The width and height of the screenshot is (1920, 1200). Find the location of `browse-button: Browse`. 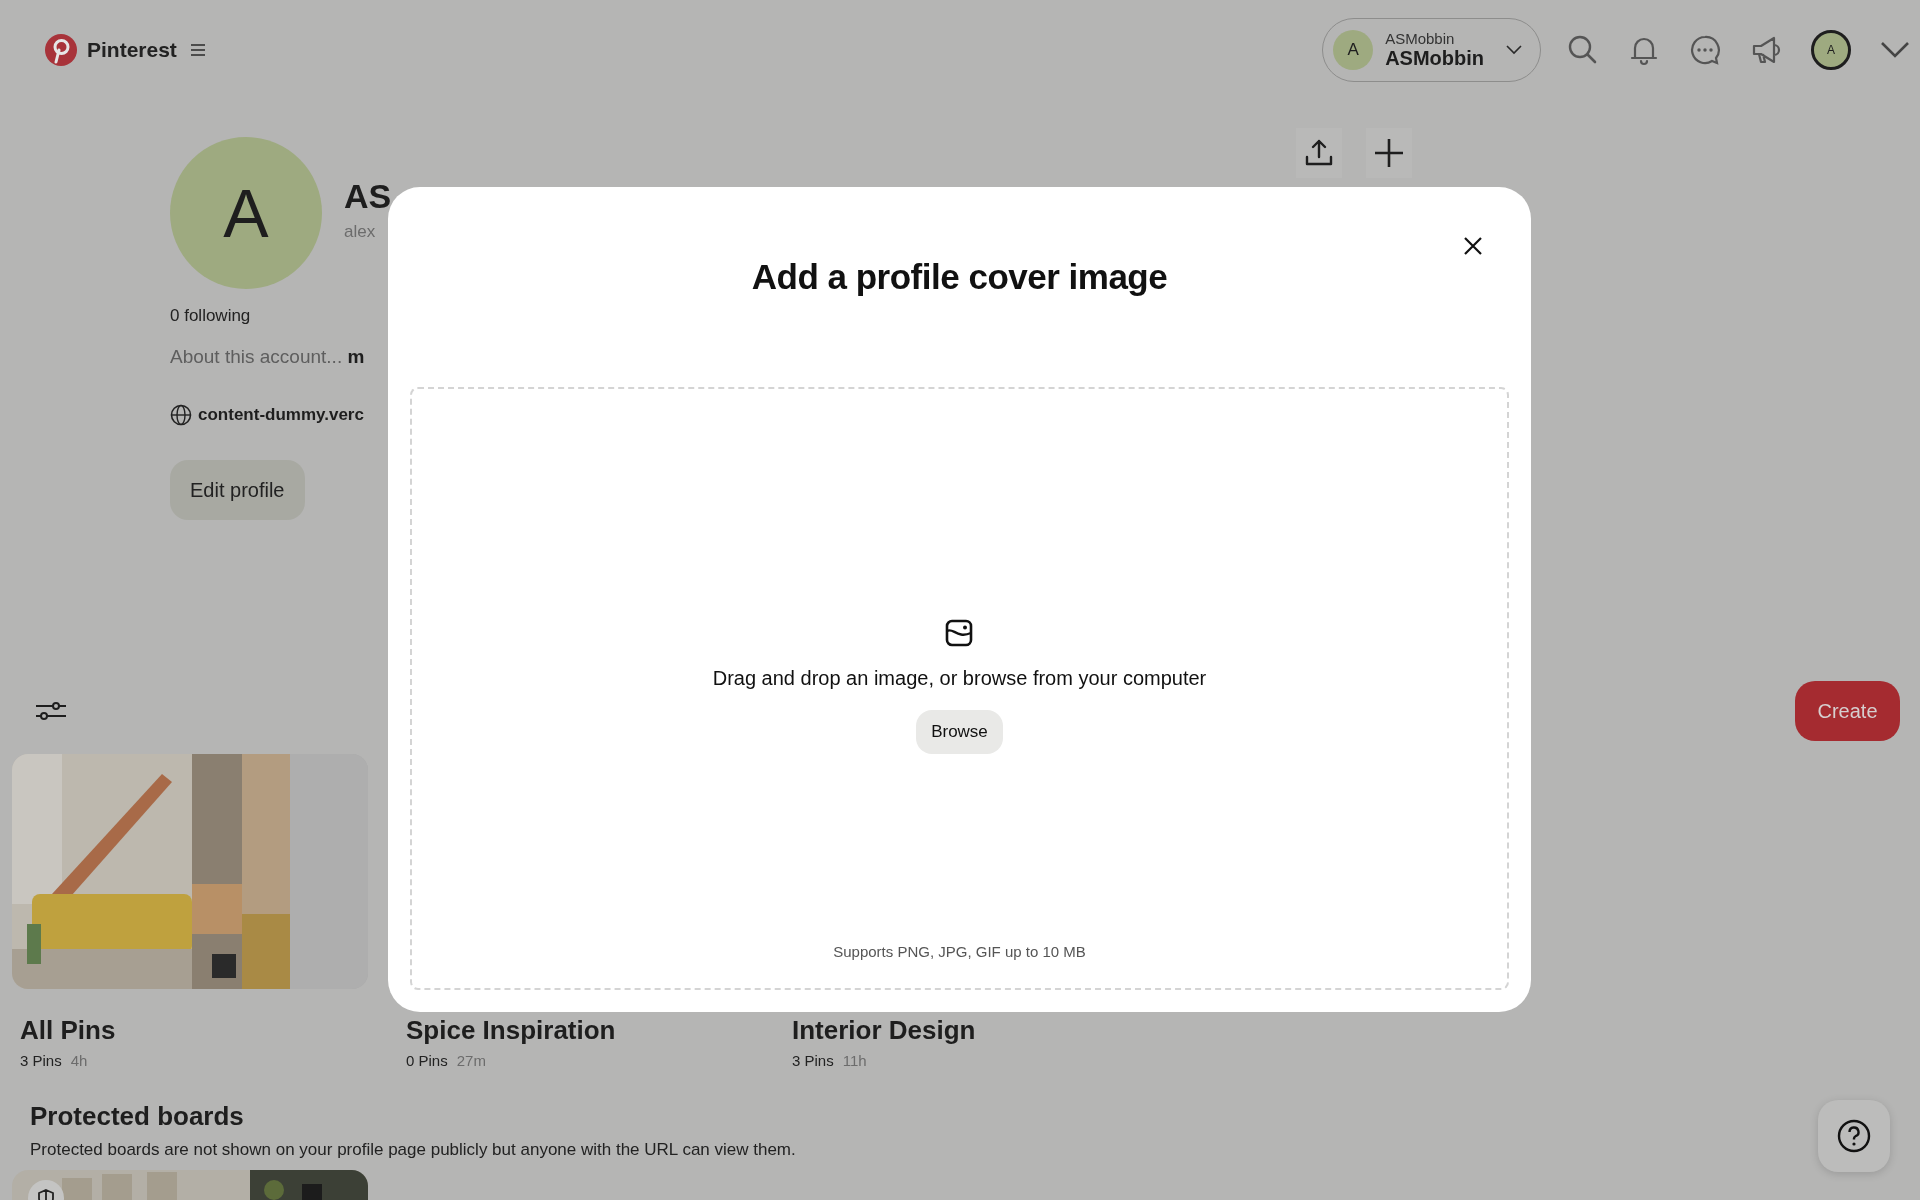

browse-button: Browse is located at coordinates (959, 732).